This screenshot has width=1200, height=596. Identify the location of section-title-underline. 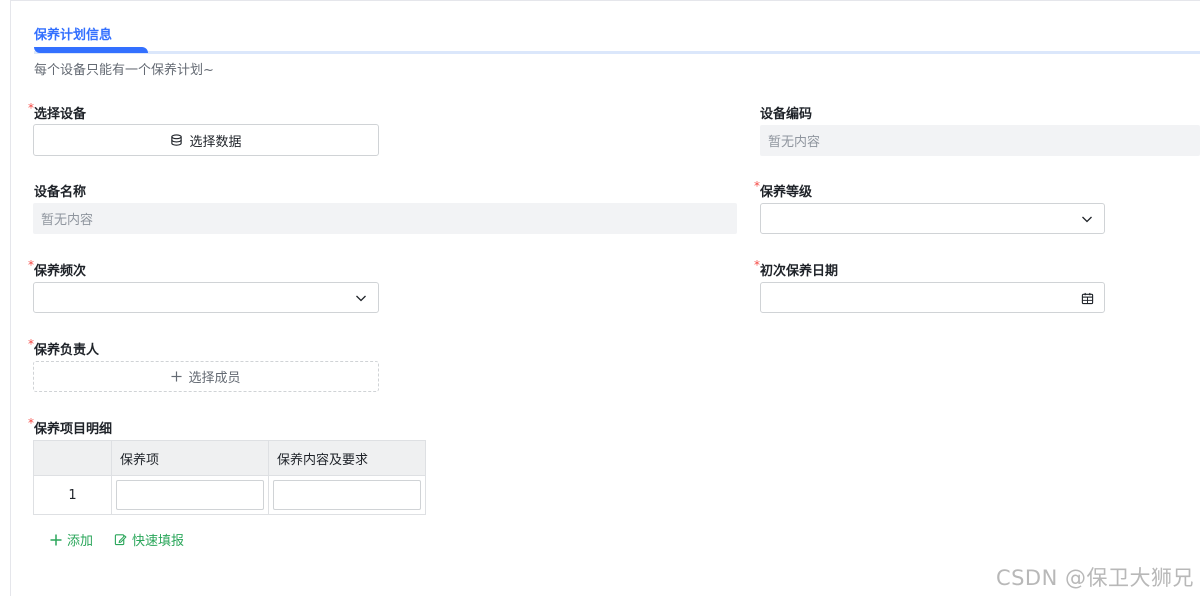
(91, 50).